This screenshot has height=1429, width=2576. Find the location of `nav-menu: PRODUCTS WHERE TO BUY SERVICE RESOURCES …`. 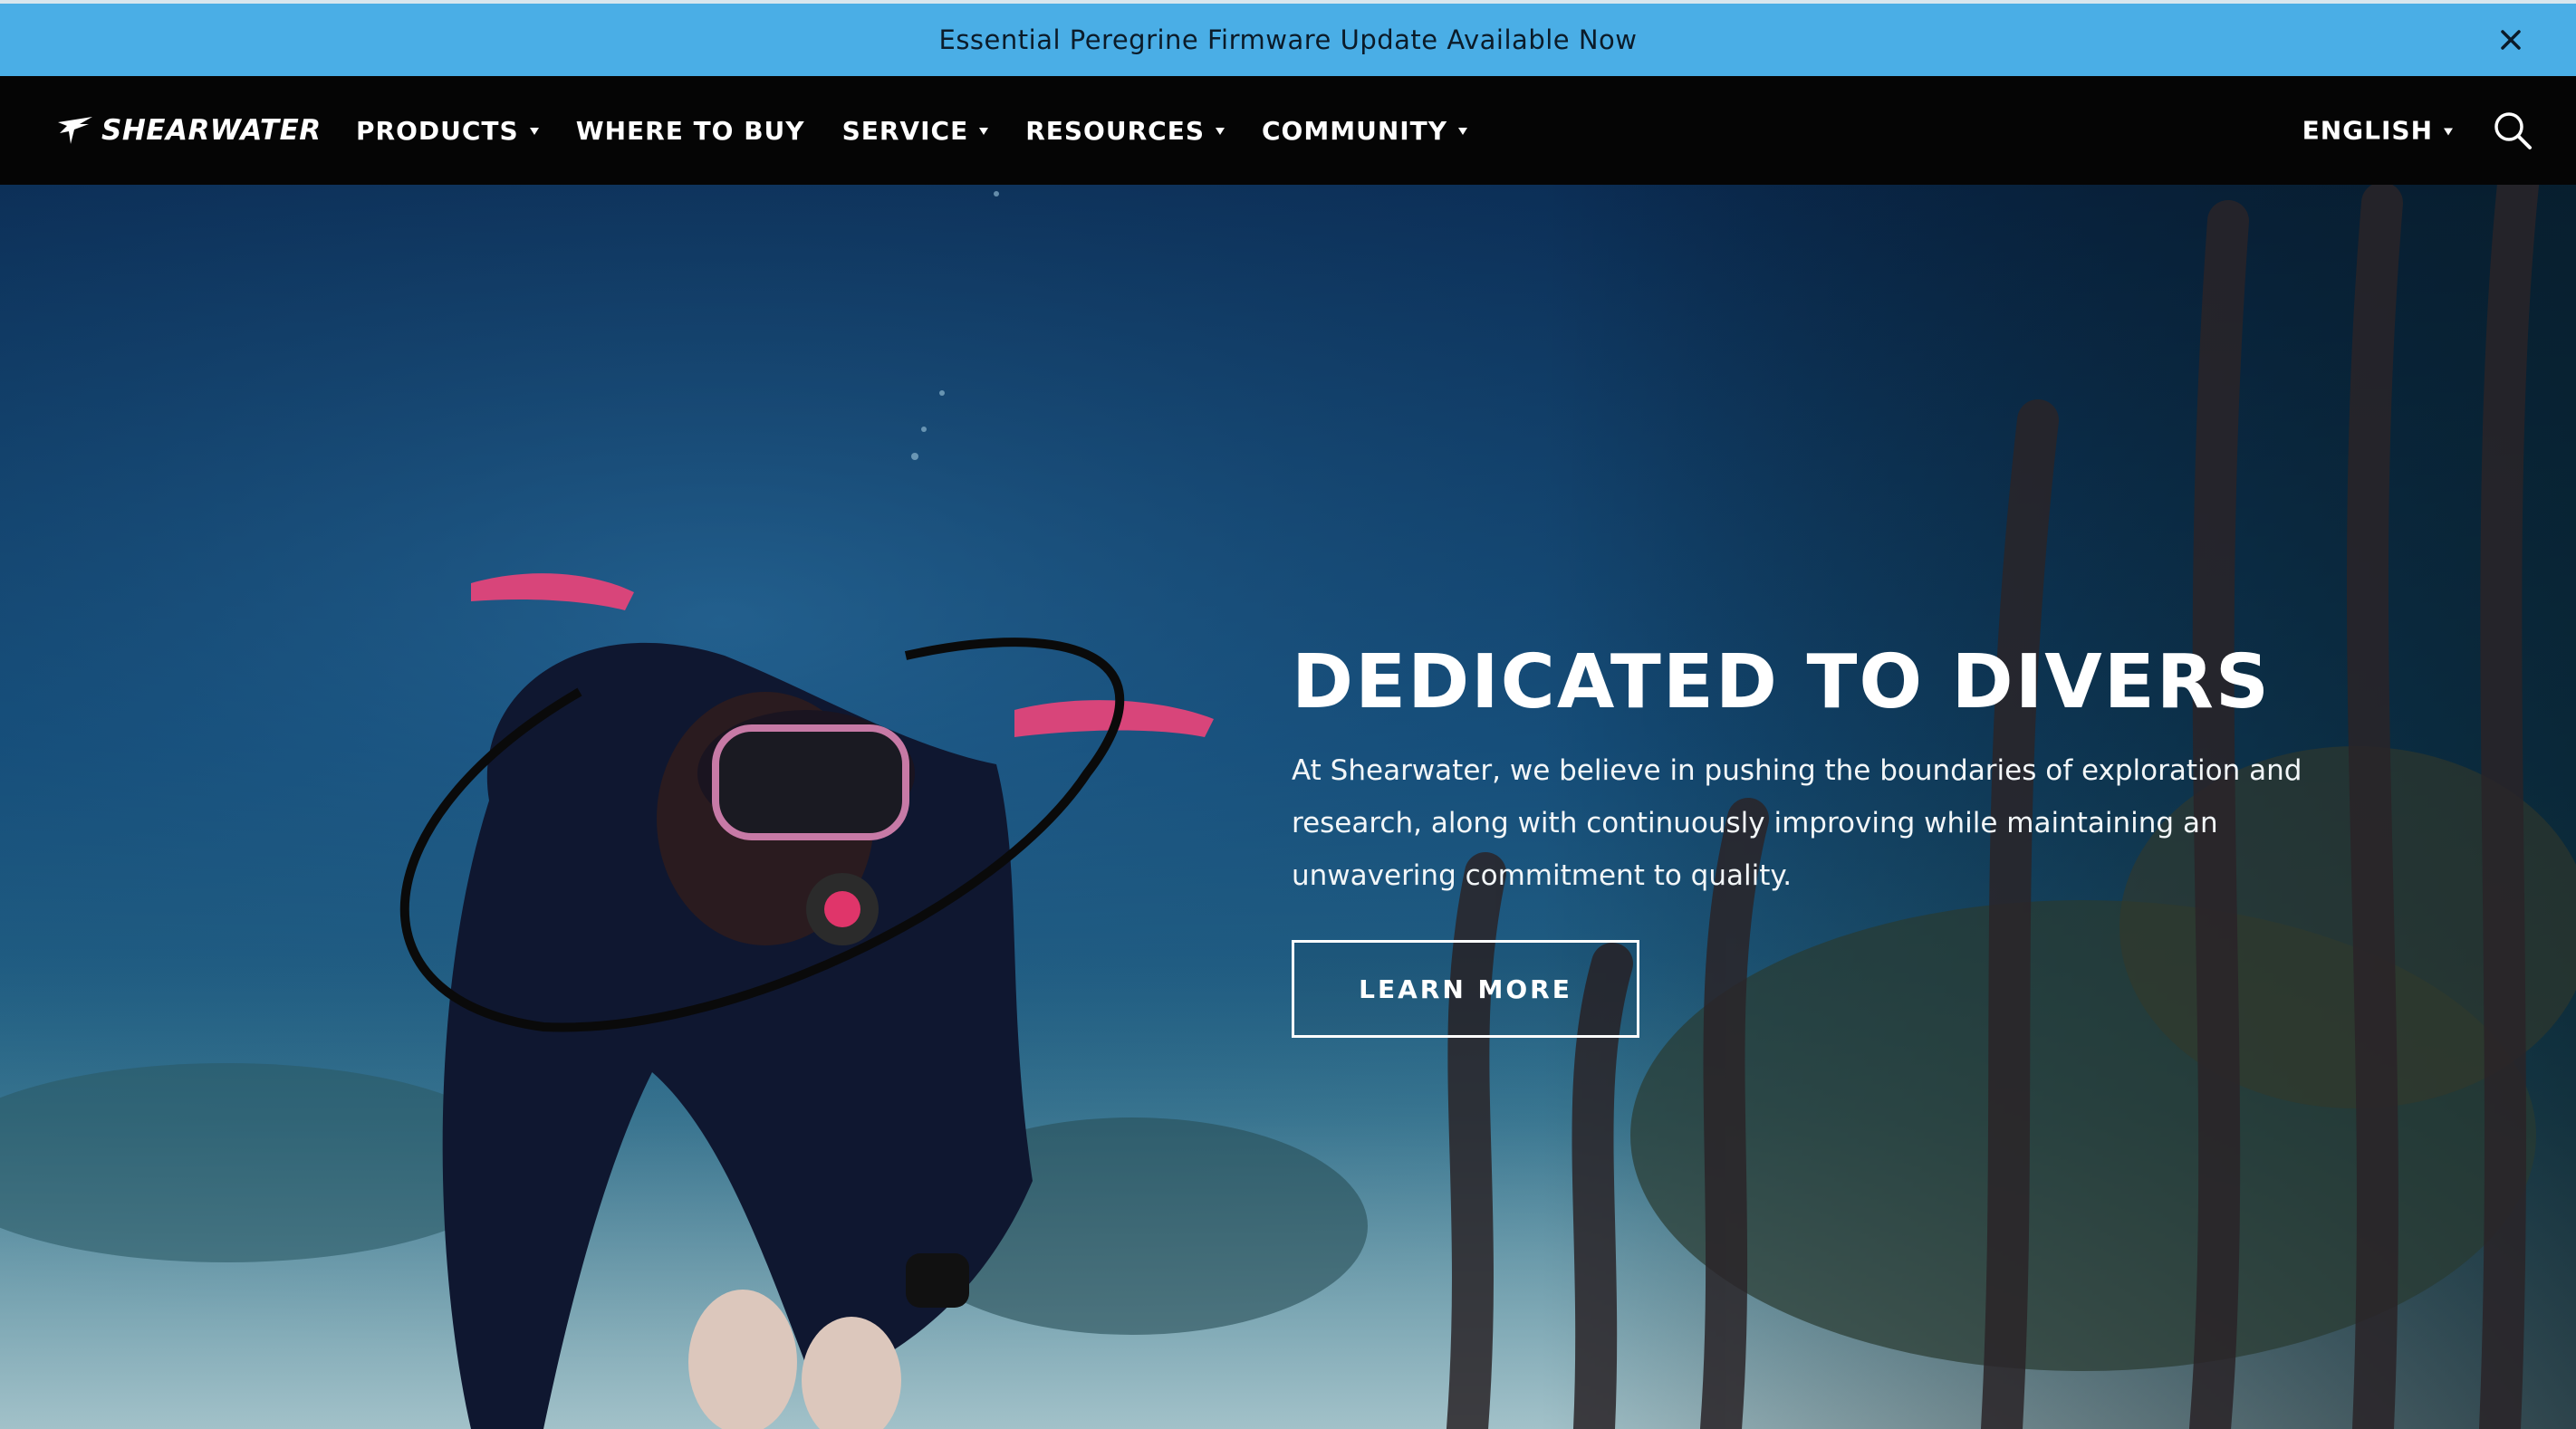

nav-menu: PRODUCTS WHERE TO BUY SERVICE RESOURCES … is located at coordinates (930, 130).